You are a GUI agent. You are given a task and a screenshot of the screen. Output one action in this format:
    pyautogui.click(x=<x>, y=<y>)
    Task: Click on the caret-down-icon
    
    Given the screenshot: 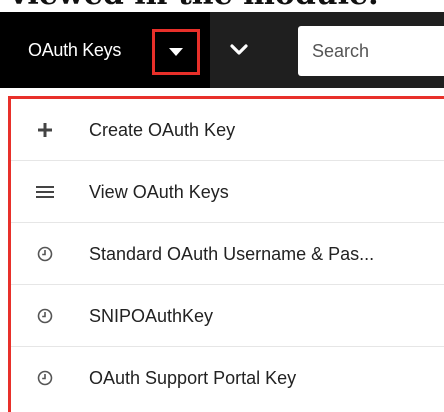 What is the action you would take?
    pyautogui.click(x=176, y=52)
    